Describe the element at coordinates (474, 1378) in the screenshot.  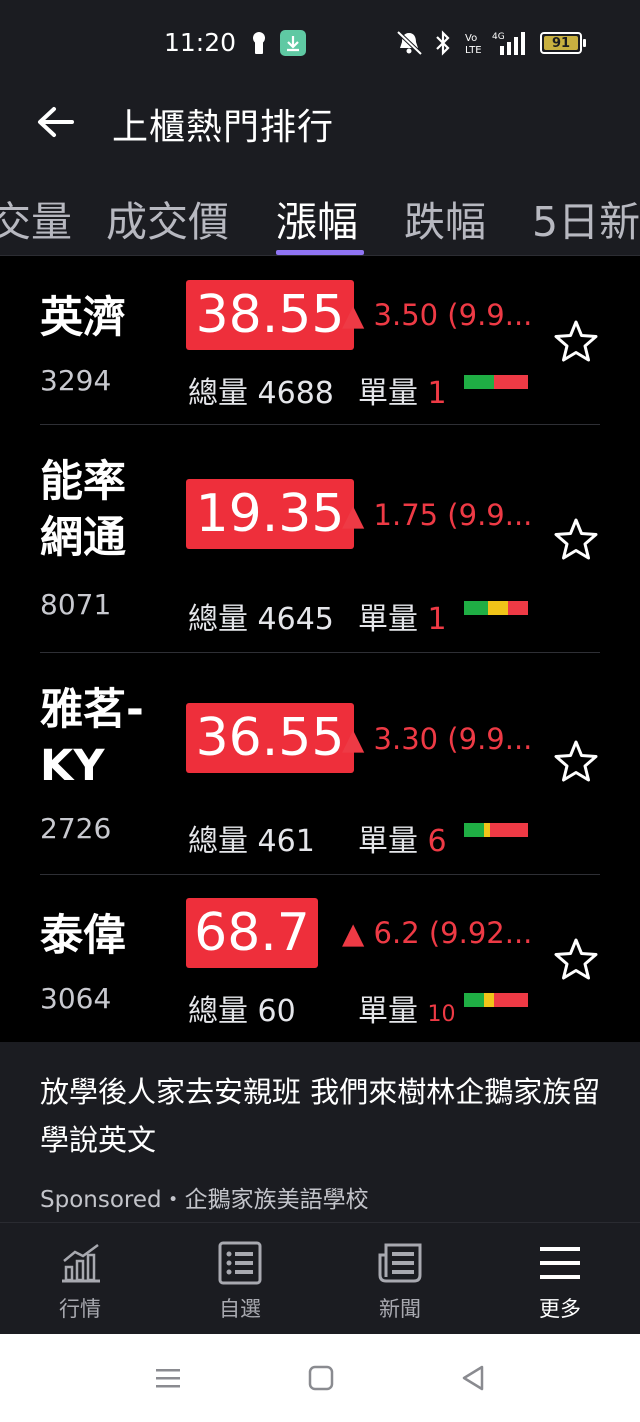
I see `back-nav-icon` at that location.